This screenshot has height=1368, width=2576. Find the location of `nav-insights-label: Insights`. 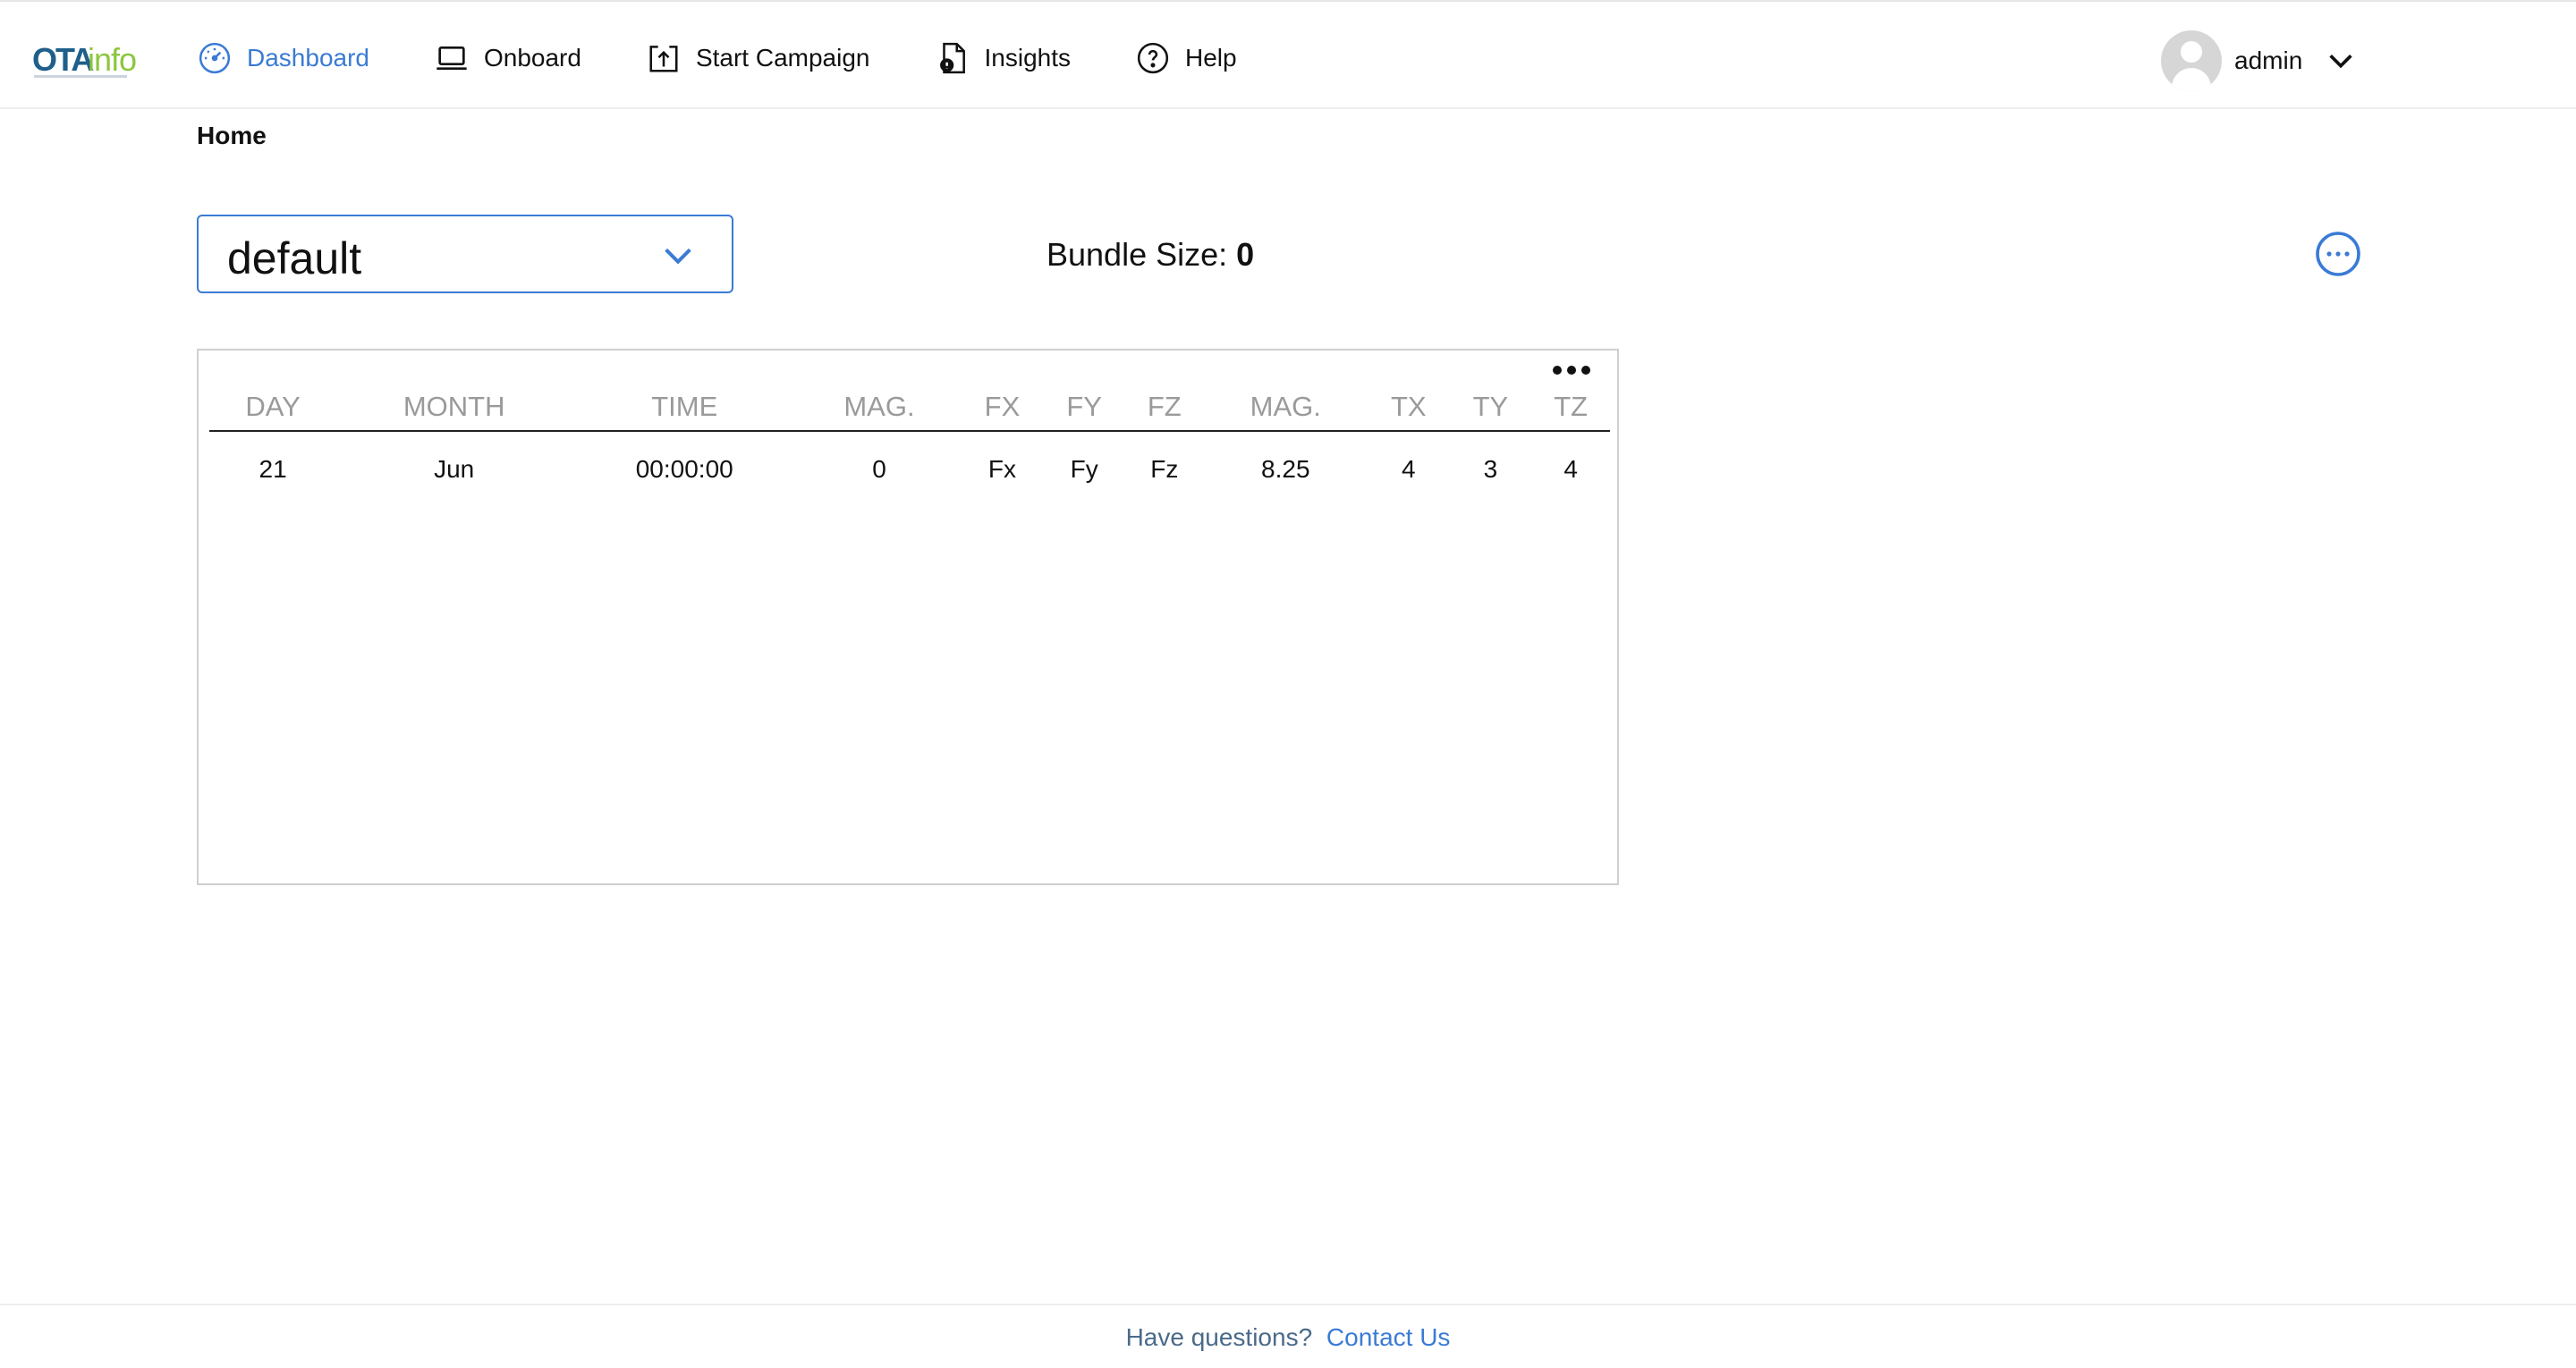

nav-insights-label: Insights is located at coordinates (1028, 58).